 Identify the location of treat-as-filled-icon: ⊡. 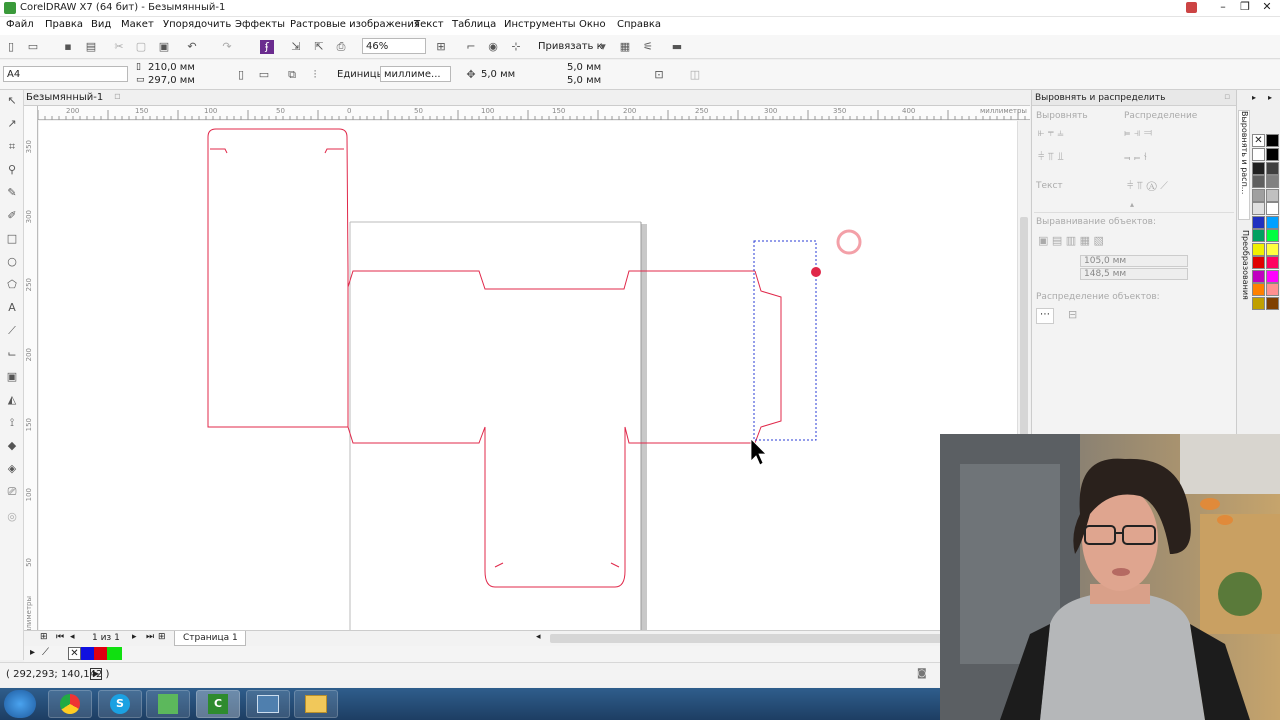
(659, 75).